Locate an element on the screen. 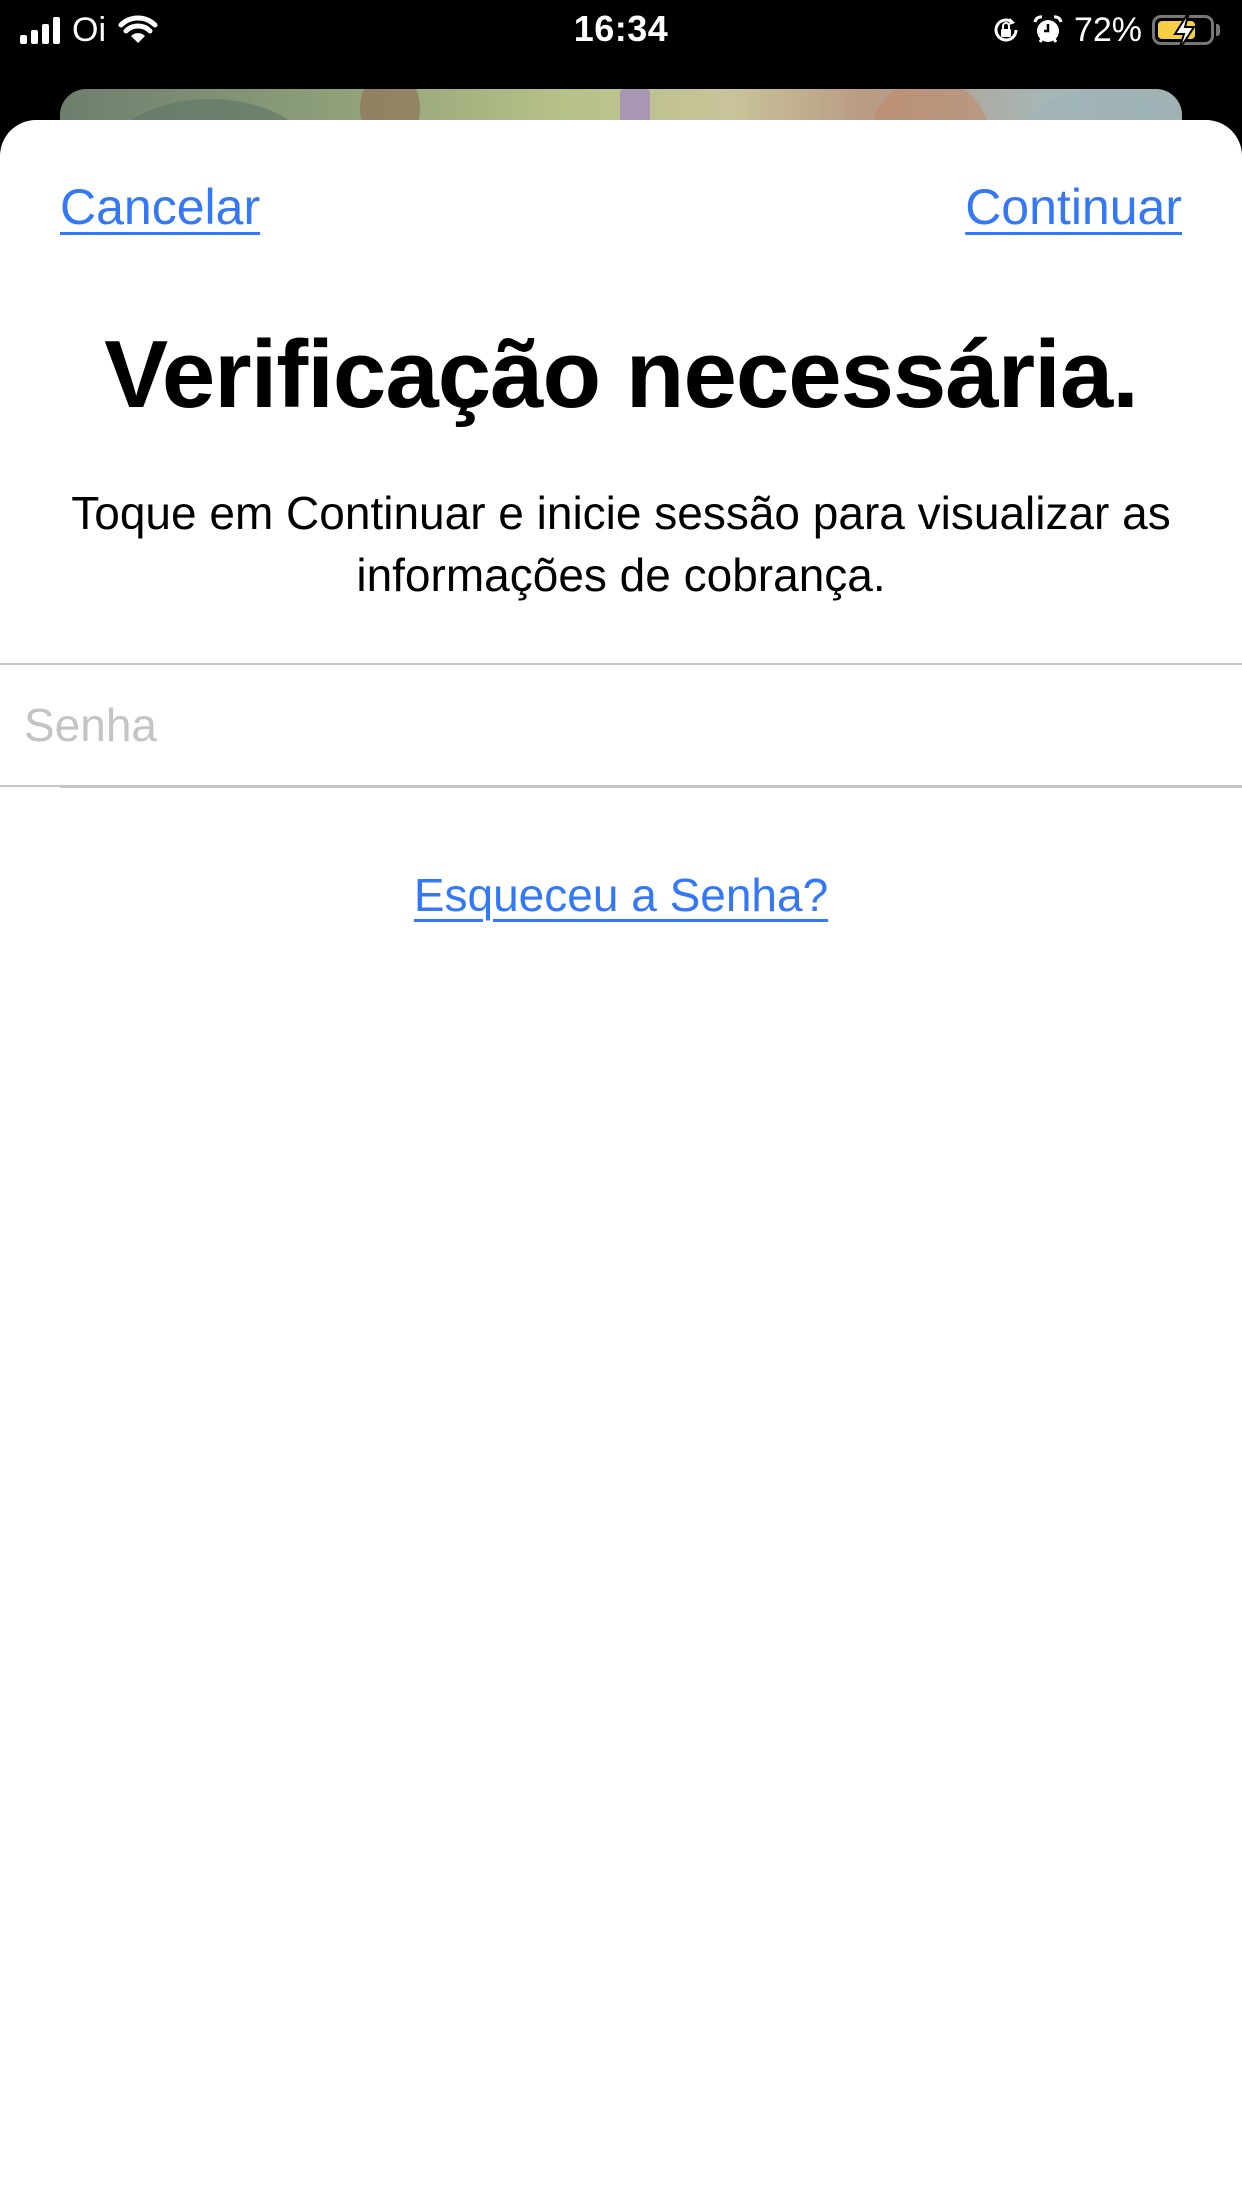 The height and width of the screenshot is (2208, 1242). orientation-lock-icon is located at coordinates (1006, 30).